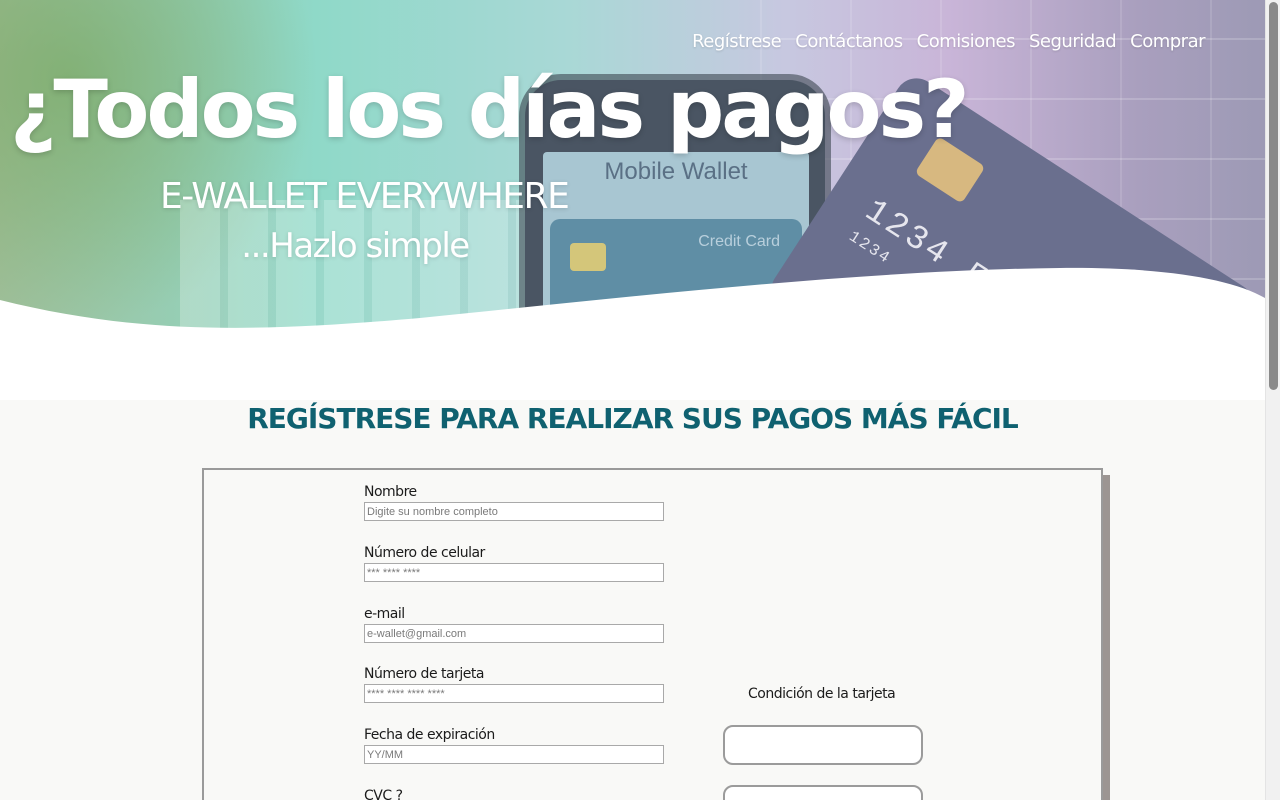 Image resolution: width=1280 pixels, height=800 pixels. Describe the element at coordinates (514, 633) in the screenshot. I see `email-input` at that location.